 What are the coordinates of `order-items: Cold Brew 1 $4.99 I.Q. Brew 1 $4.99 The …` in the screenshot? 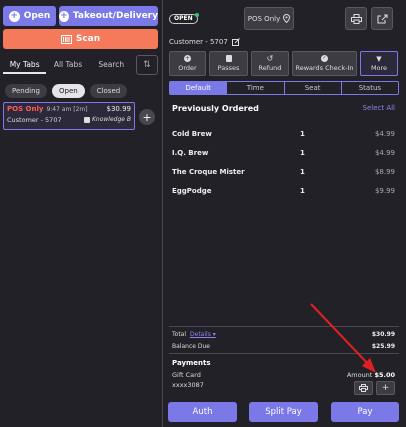 It's located at (283, 162).